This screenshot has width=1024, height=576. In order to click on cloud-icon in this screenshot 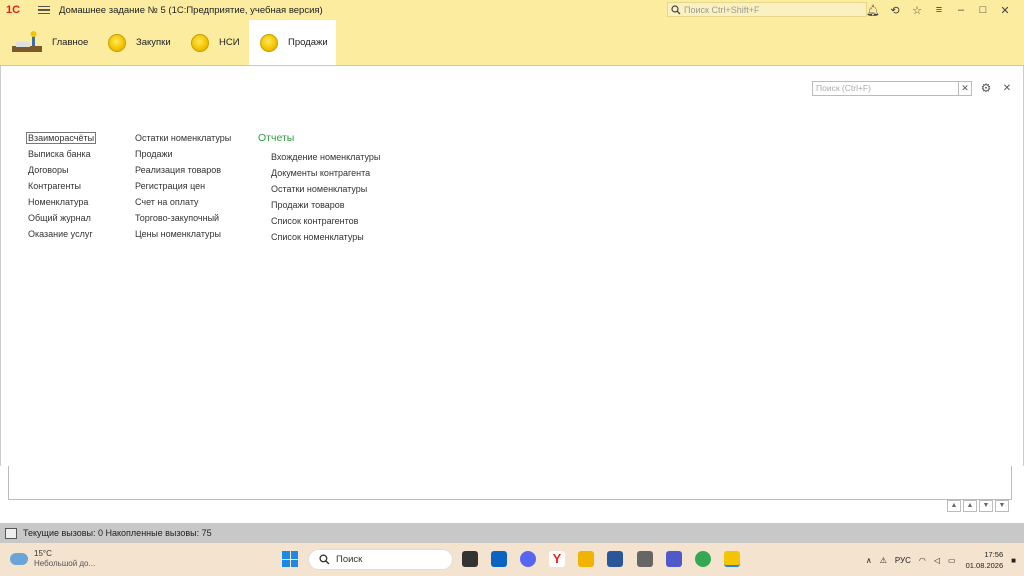, I will do `click(19, 559)`.